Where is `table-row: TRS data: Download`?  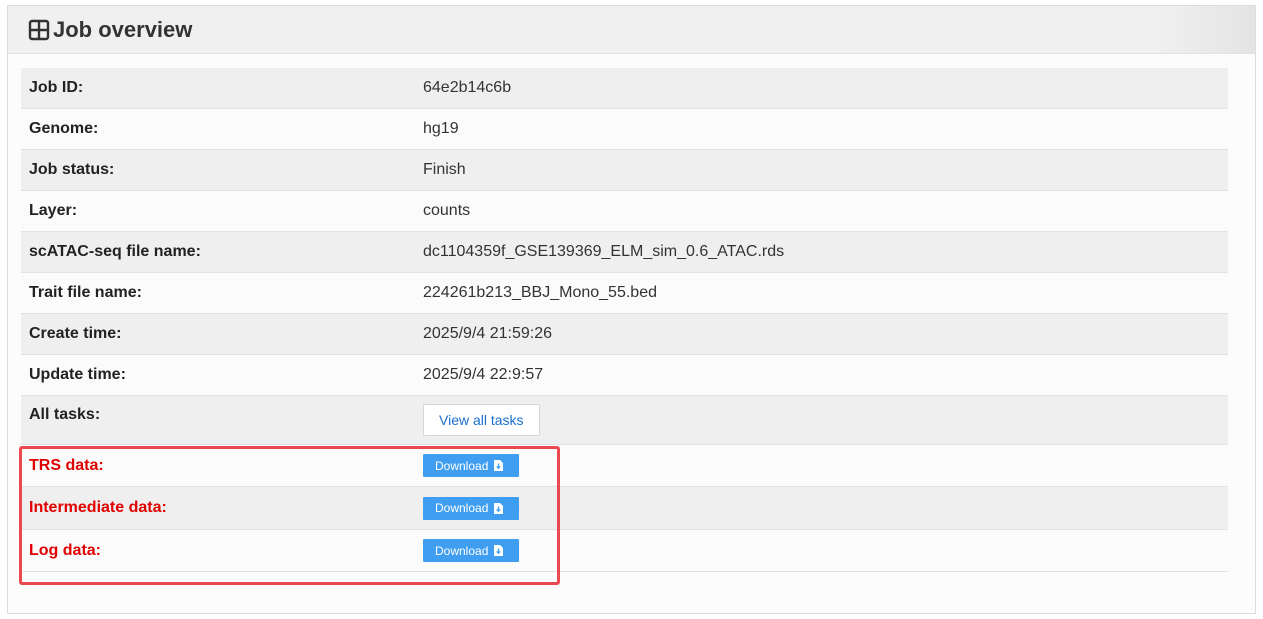
table-row: TRS data: Download is located at coordinates (624, 466).